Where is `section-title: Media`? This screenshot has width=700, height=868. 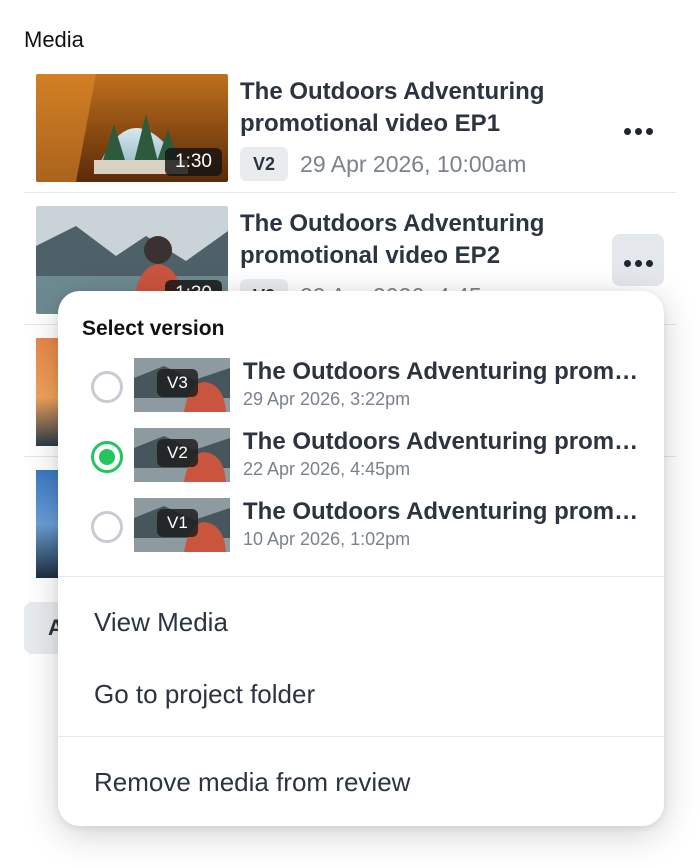 section-title: Media is located at coordinates (54, 39).